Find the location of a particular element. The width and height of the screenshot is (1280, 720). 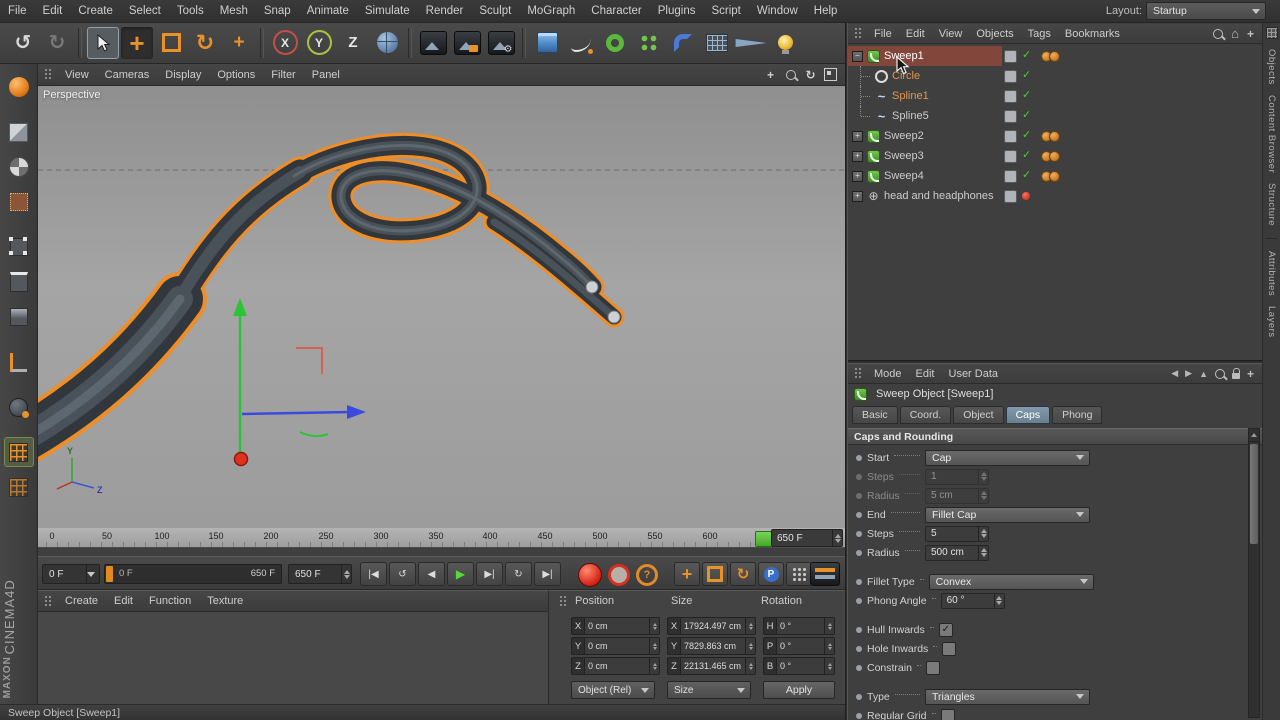

mat-menu-create: Create is located at coordinates (81, 601).